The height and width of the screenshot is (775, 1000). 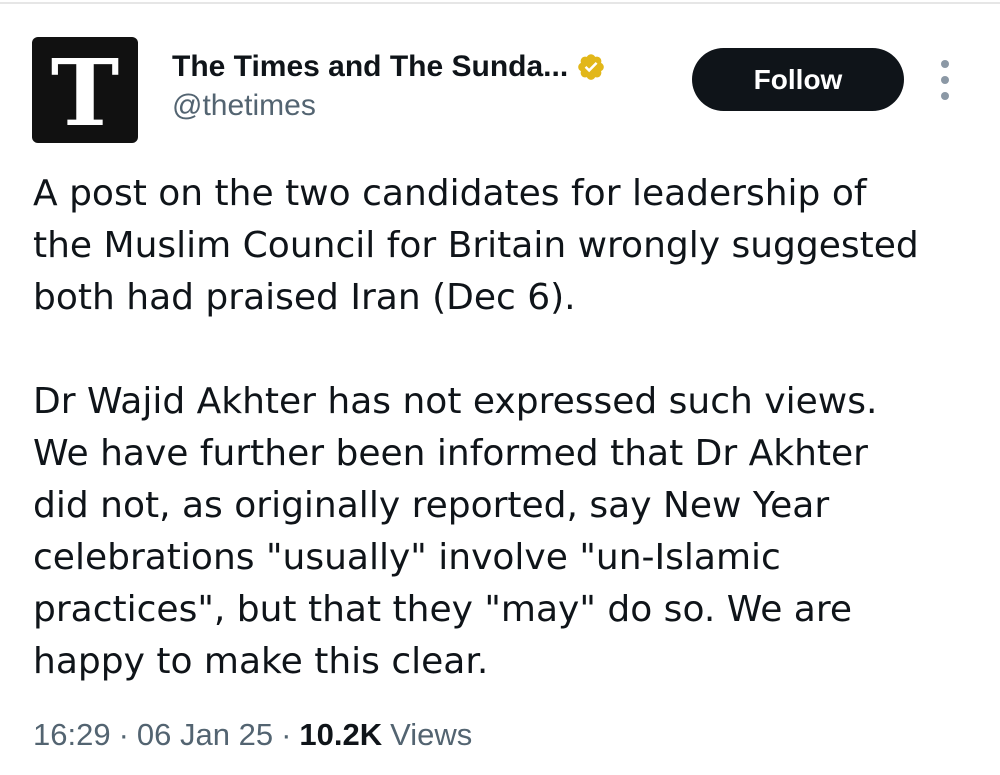 I want to click on views-count: 10.2K, so click(x=340, y=735).